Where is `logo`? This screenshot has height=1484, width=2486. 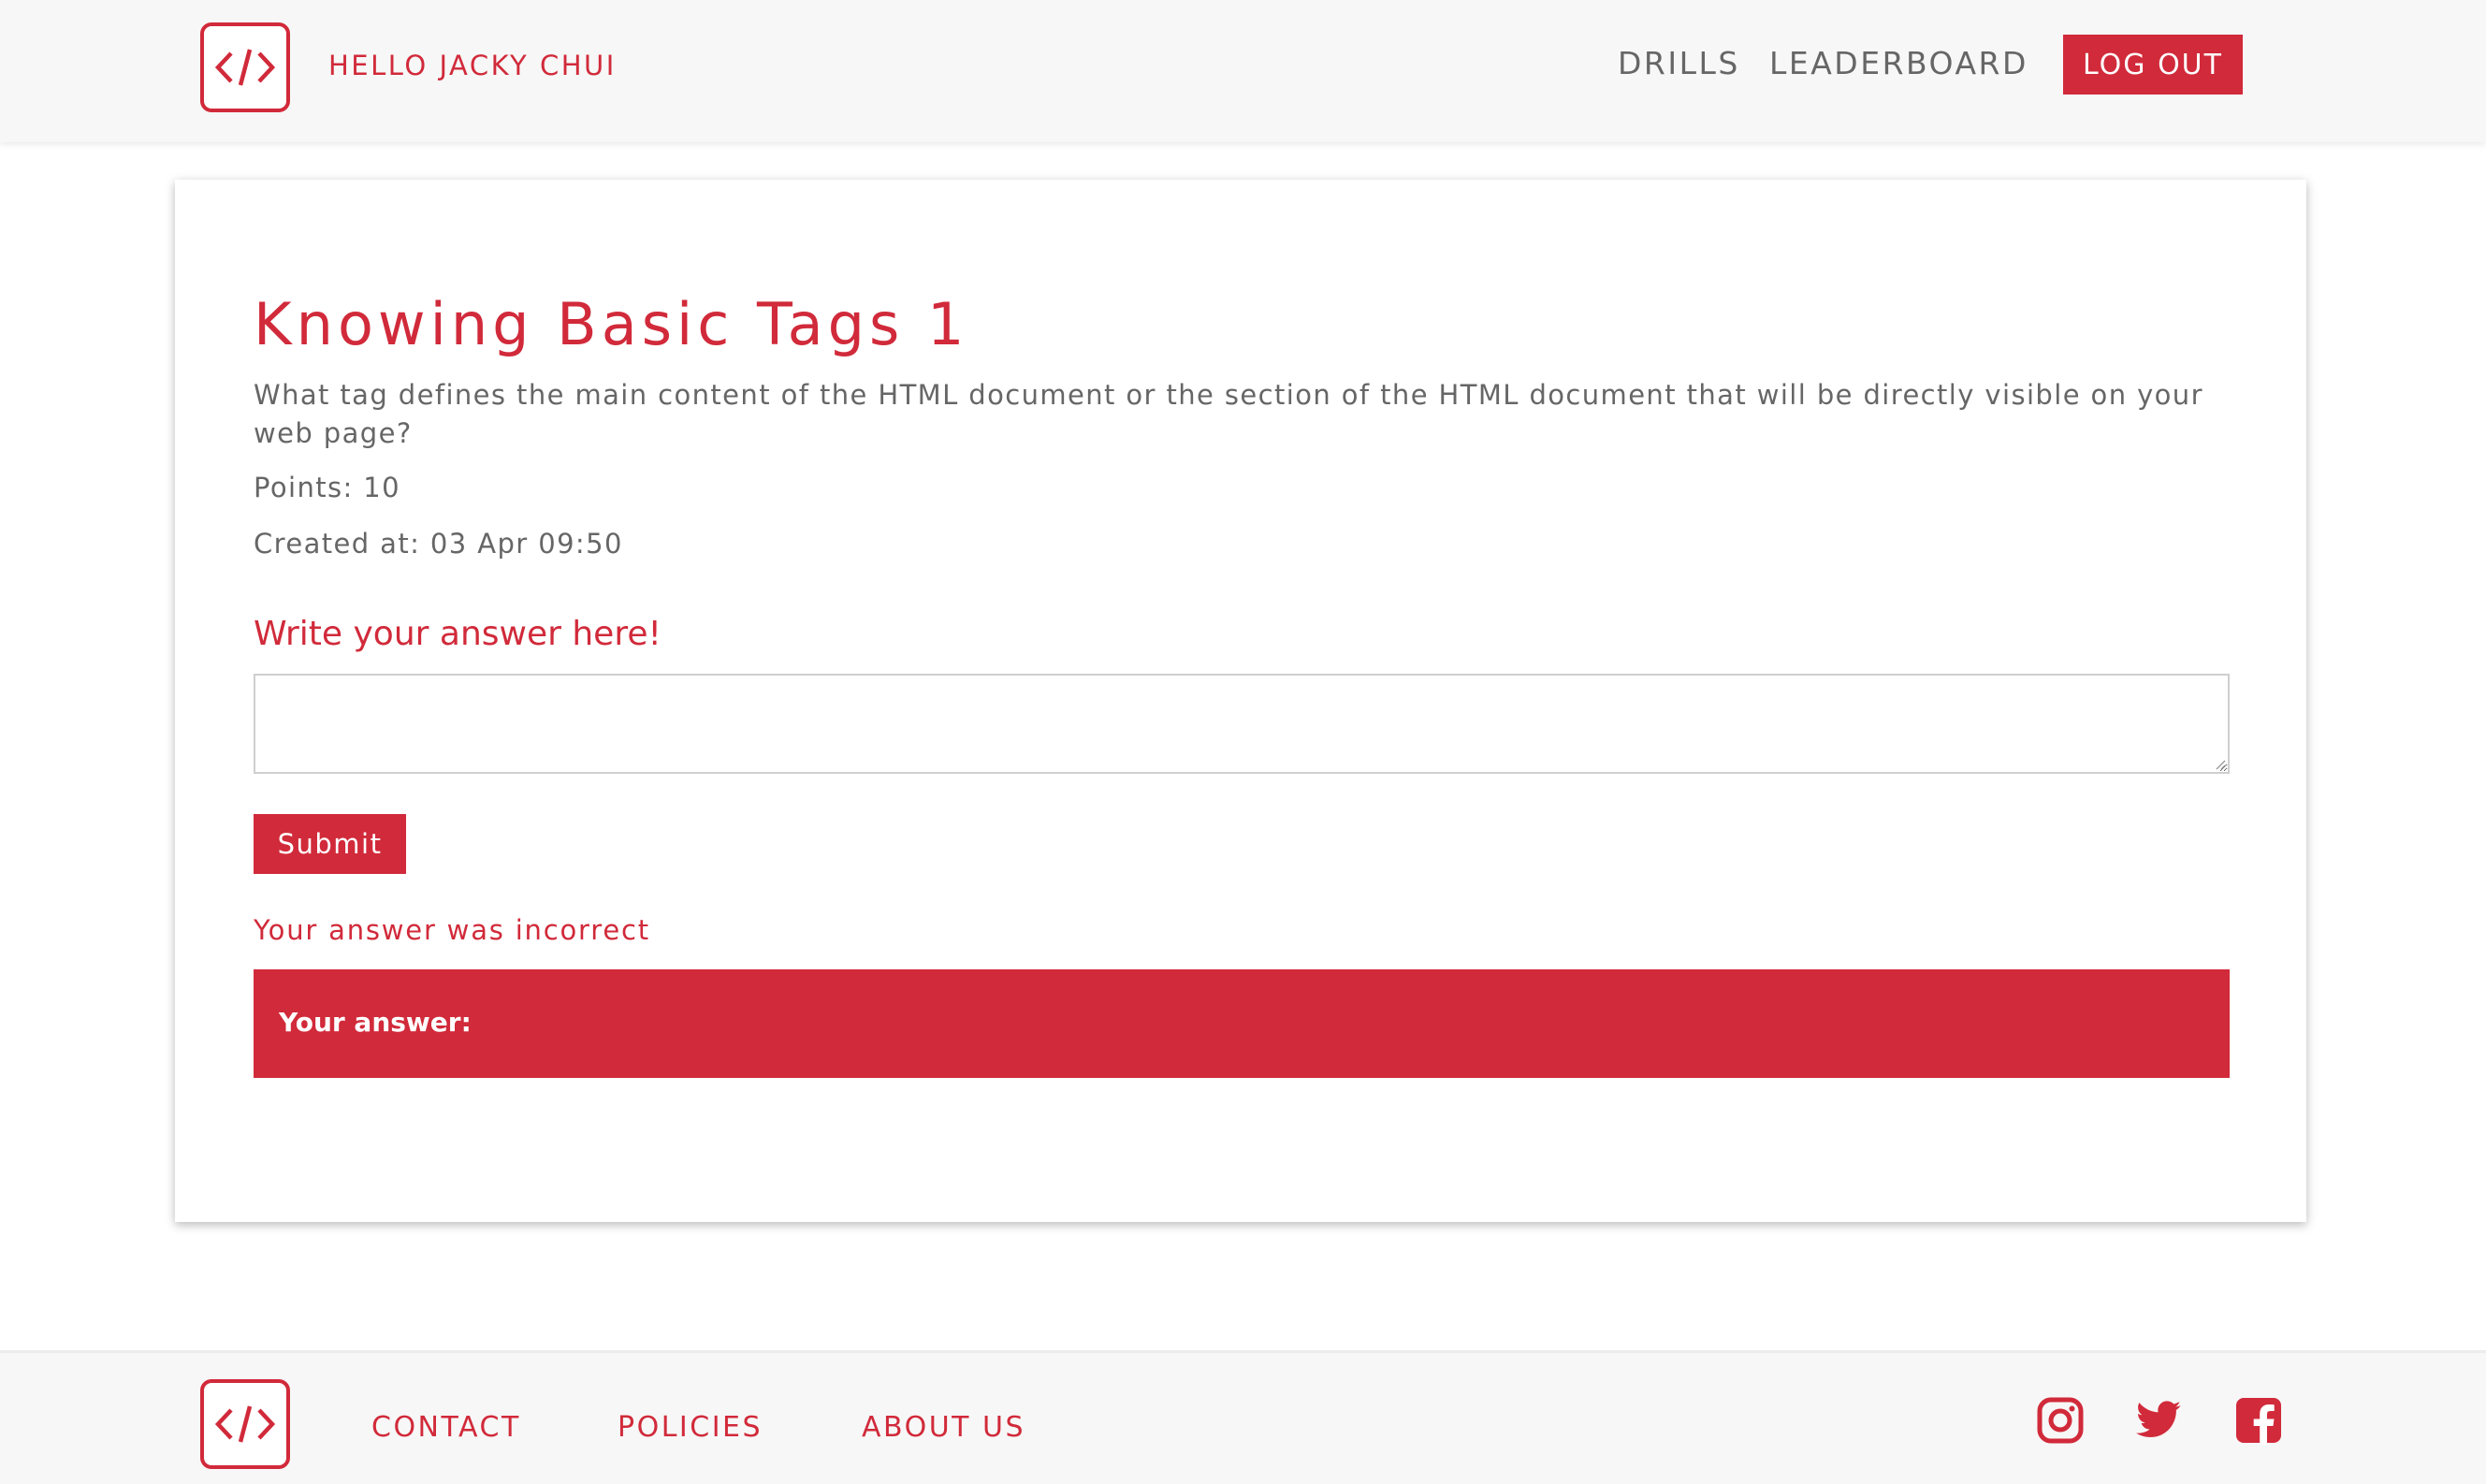
logo is located at coordinates (245, 67).